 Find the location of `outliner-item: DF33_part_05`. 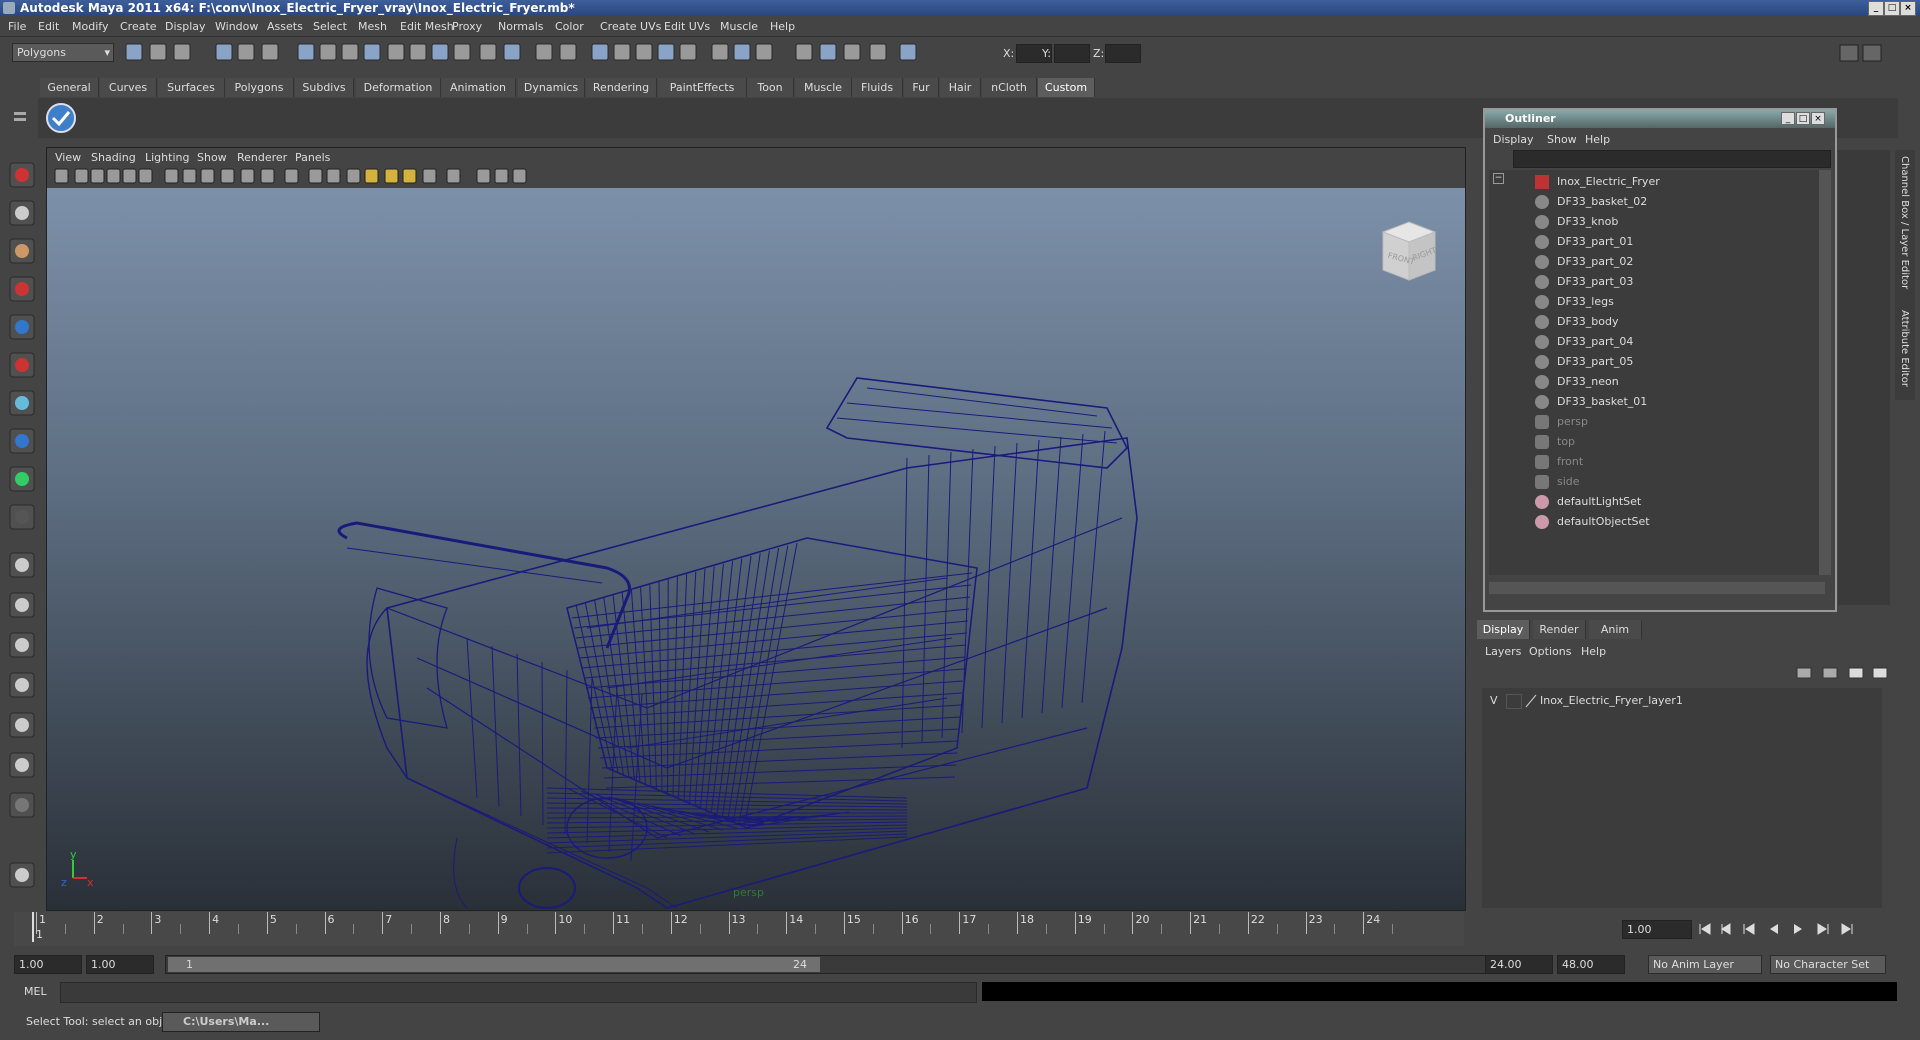

outliner-item: DF33_part_05 is located at coordinates (1654, 362).